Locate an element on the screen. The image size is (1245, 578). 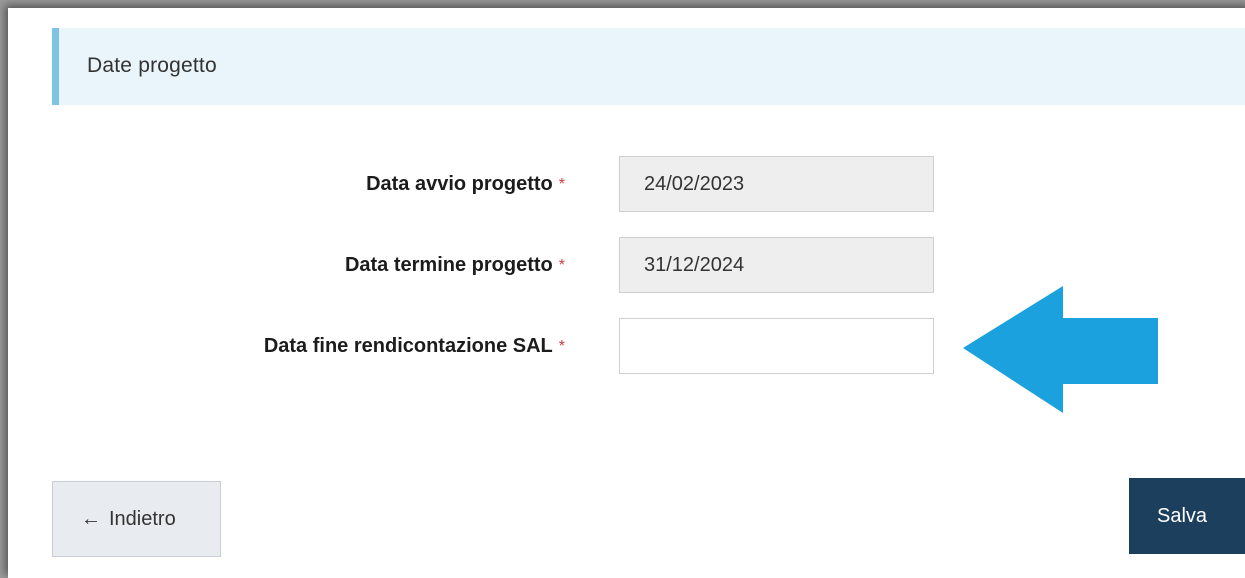
sal-date-label: Data fine rendicontazione SAL * is located at coordinates (414, 346).